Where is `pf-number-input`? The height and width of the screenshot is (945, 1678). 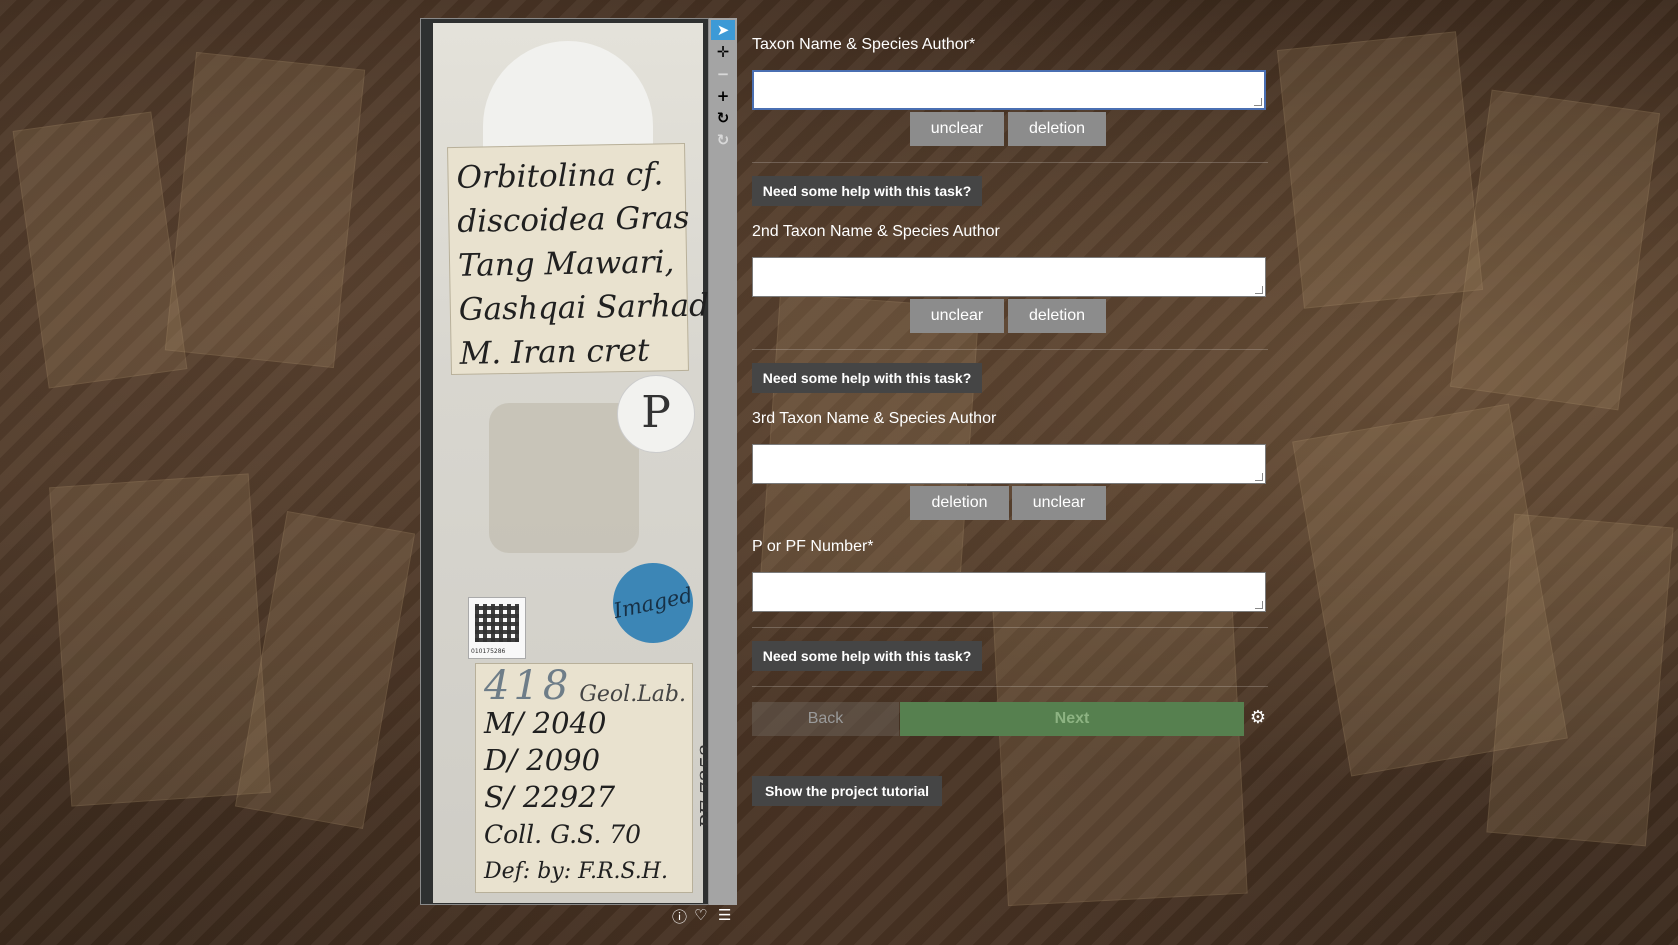 pf-number-input is located at coordinates (1009, 592).